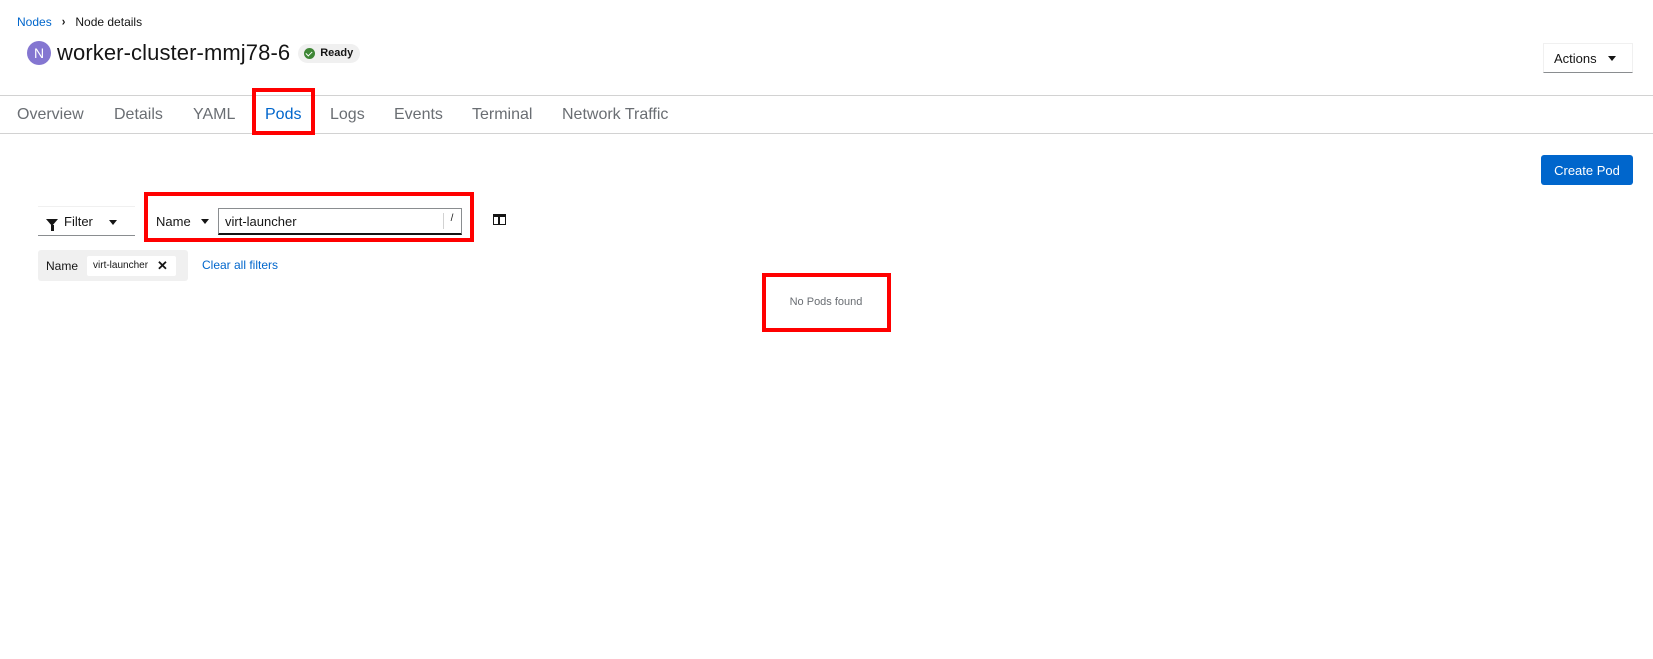  I want to click on filter-type-dropdown: Name, so click(184, 221).